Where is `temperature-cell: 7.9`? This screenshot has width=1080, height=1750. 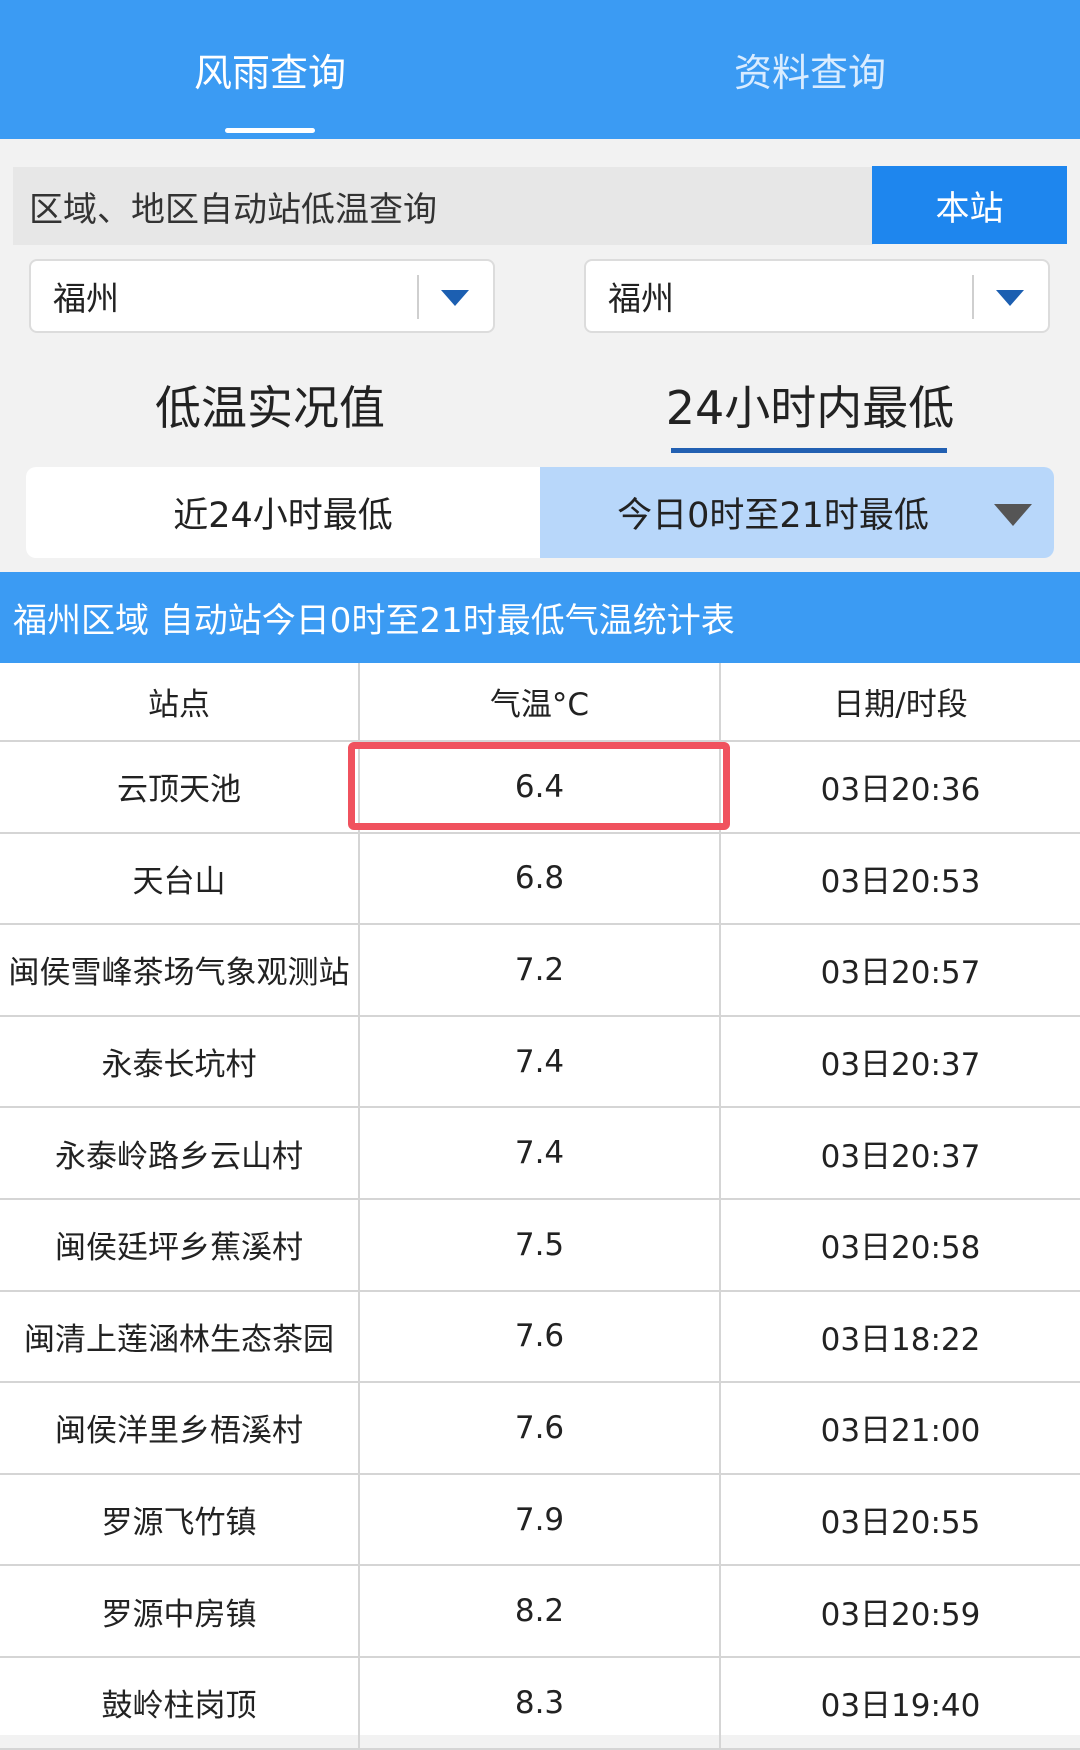
temperature-cell: 7.9 is located at coordinates (540, 1519).